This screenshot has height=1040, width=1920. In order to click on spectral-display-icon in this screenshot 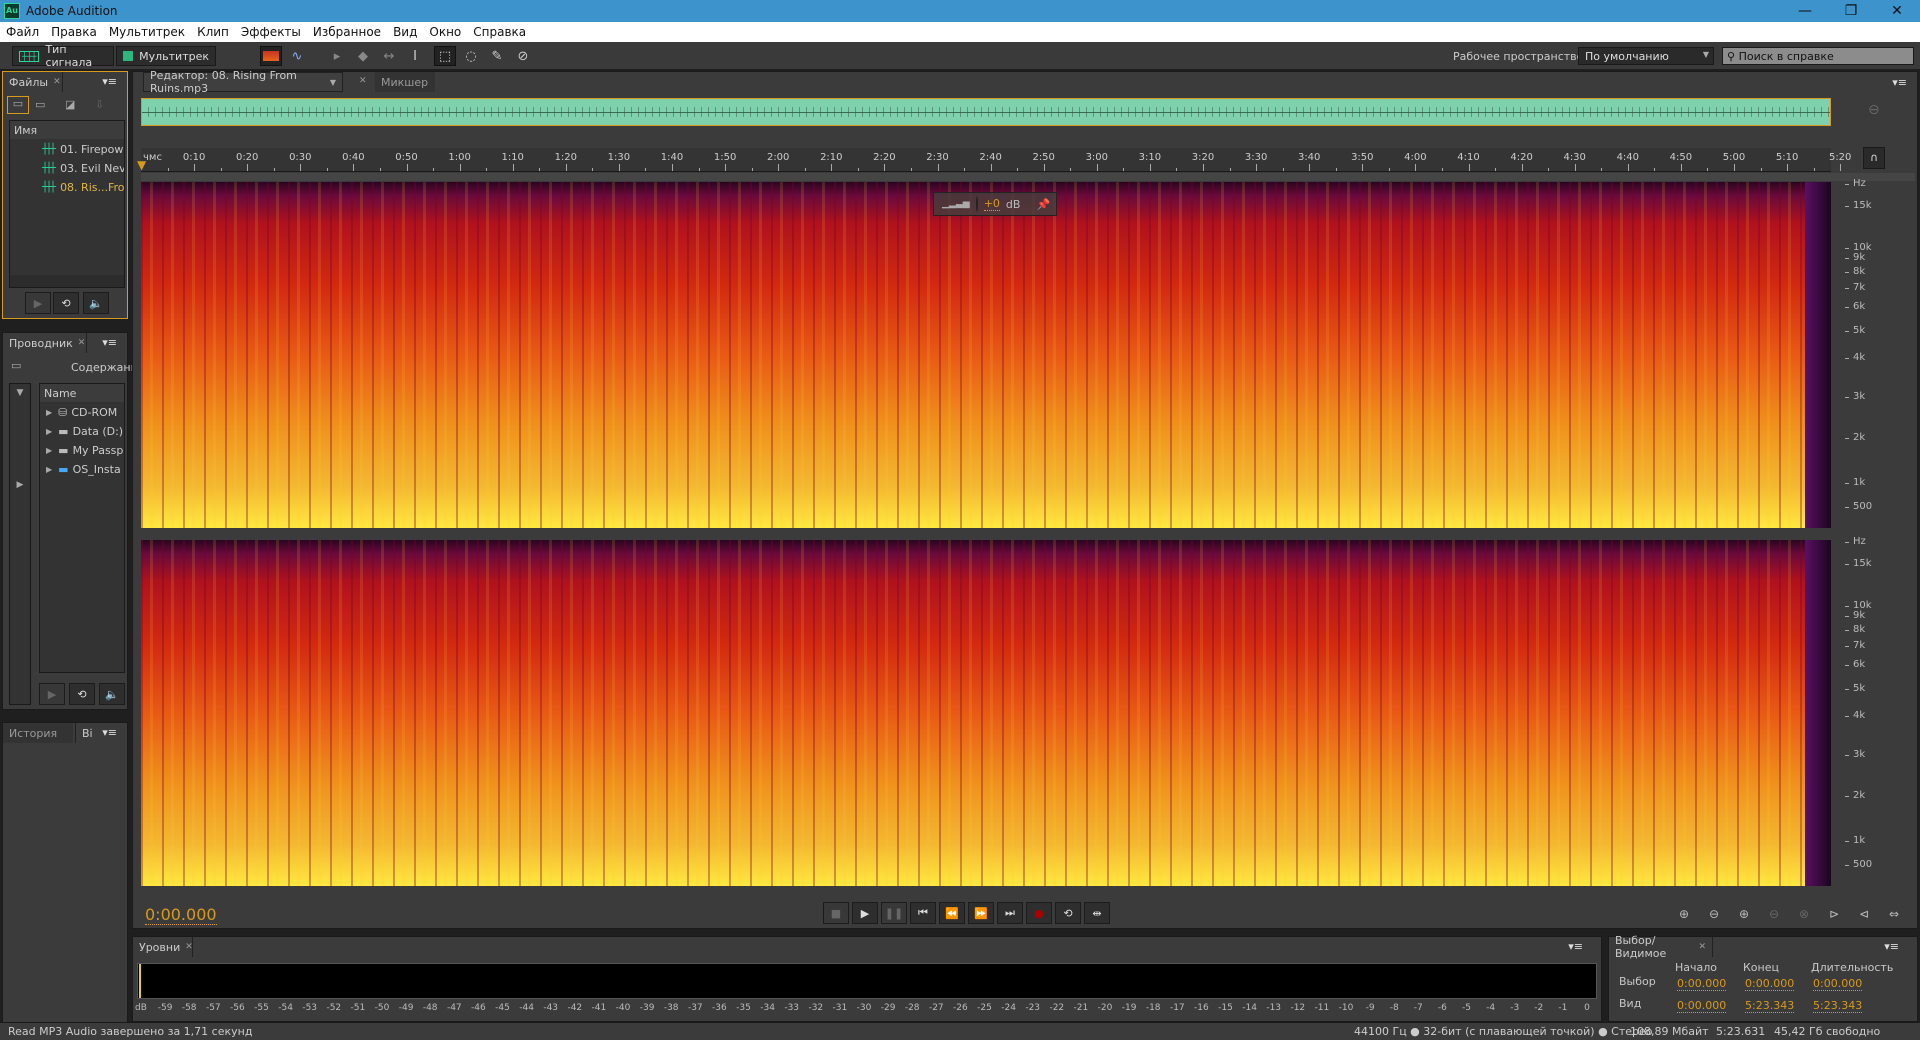, I will do `click(271, 56)`.